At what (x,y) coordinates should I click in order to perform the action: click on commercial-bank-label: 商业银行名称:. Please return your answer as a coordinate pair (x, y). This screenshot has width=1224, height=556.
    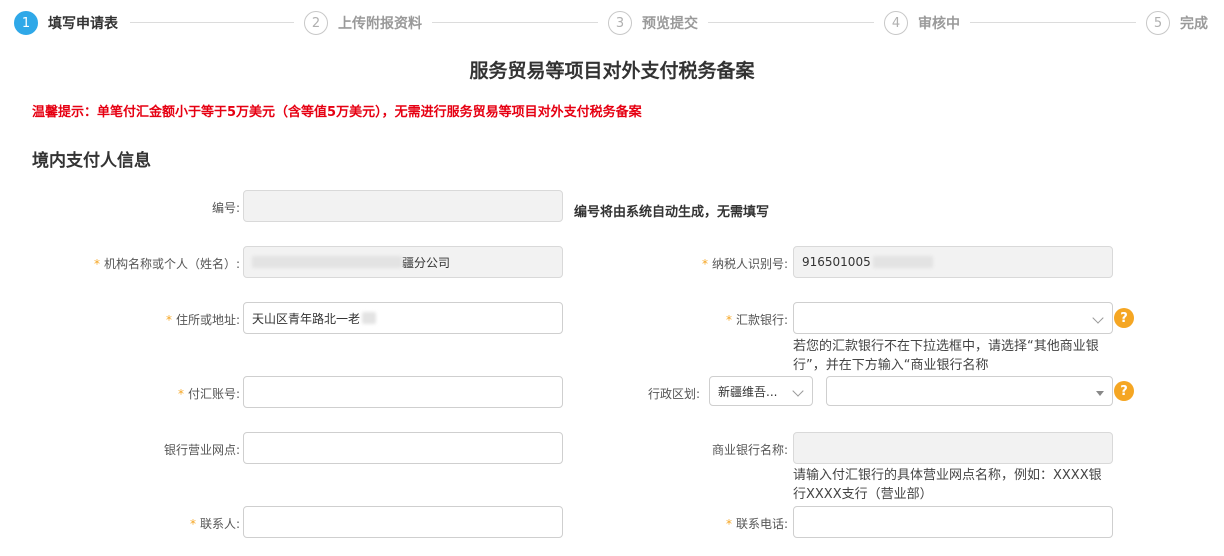
    Looking at the image, I should click on (749, 450).